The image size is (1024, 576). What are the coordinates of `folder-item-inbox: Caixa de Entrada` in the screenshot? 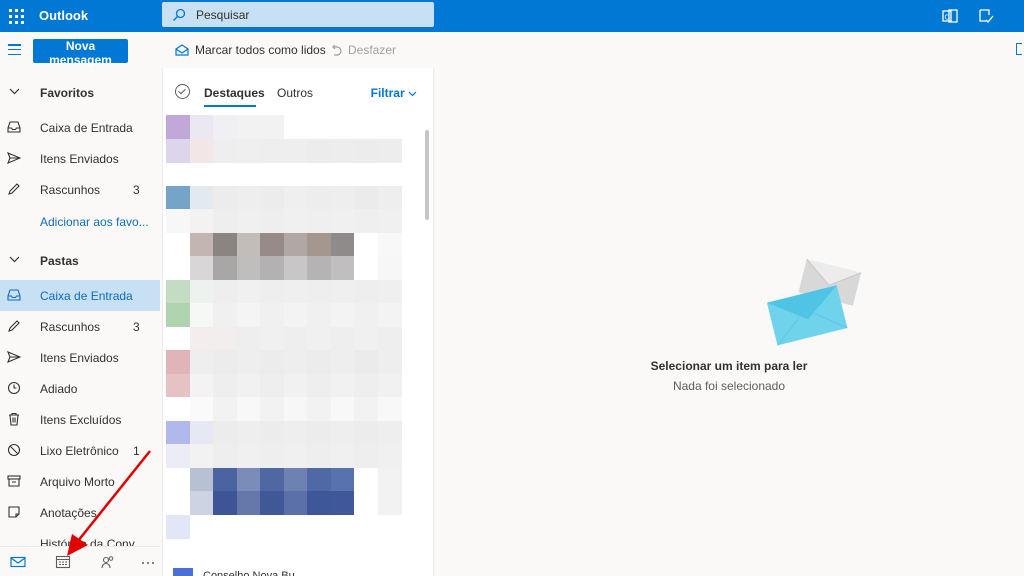 It's located at (80, 295).